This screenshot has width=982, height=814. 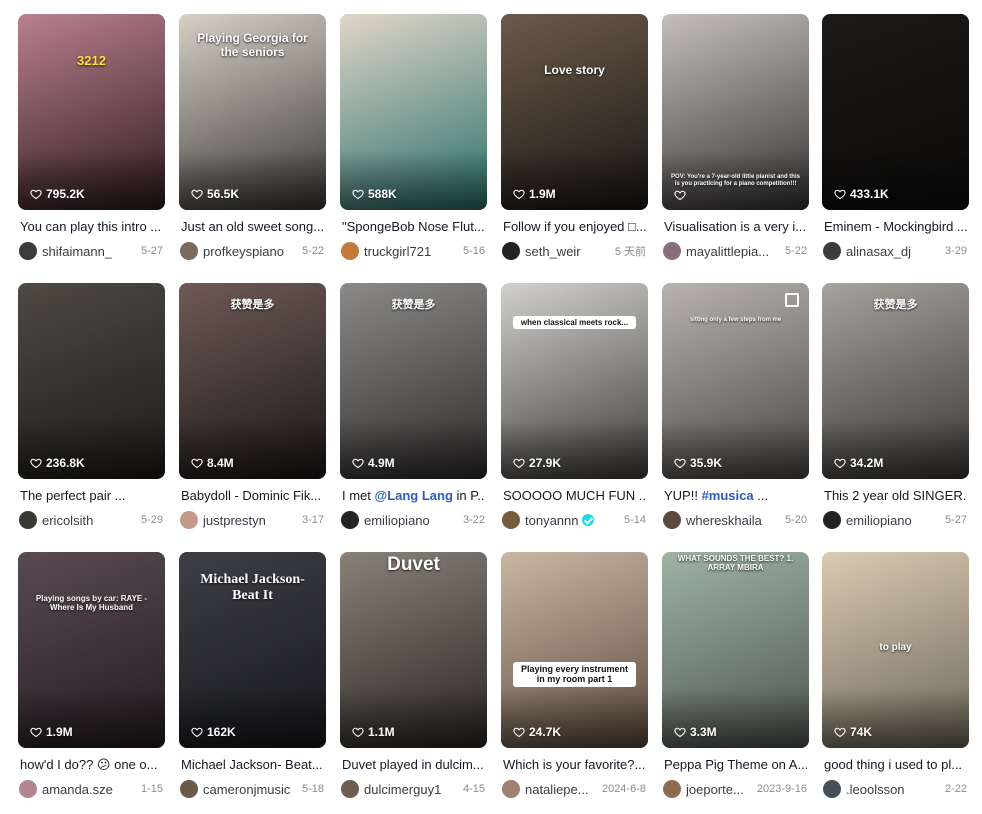 What do you see at coordinates (574, 112) in the screenshot?
I see `video-thumbnail: Love story 1.9M` at bounding box center [574, 112].